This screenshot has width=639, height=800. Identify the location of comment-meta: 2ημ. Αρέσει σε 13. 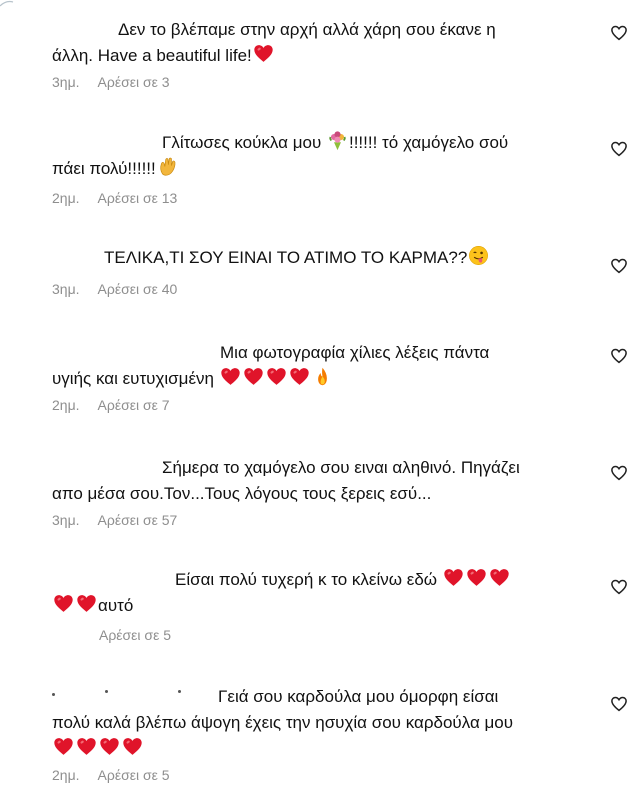
(114, 198).